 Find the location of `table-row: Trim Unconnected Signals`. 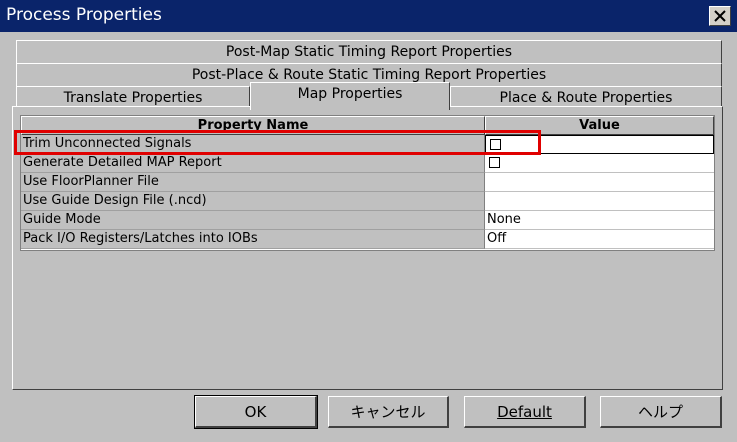

table-row: Trim Unconnected Signals is located at coordinates (367, 144).